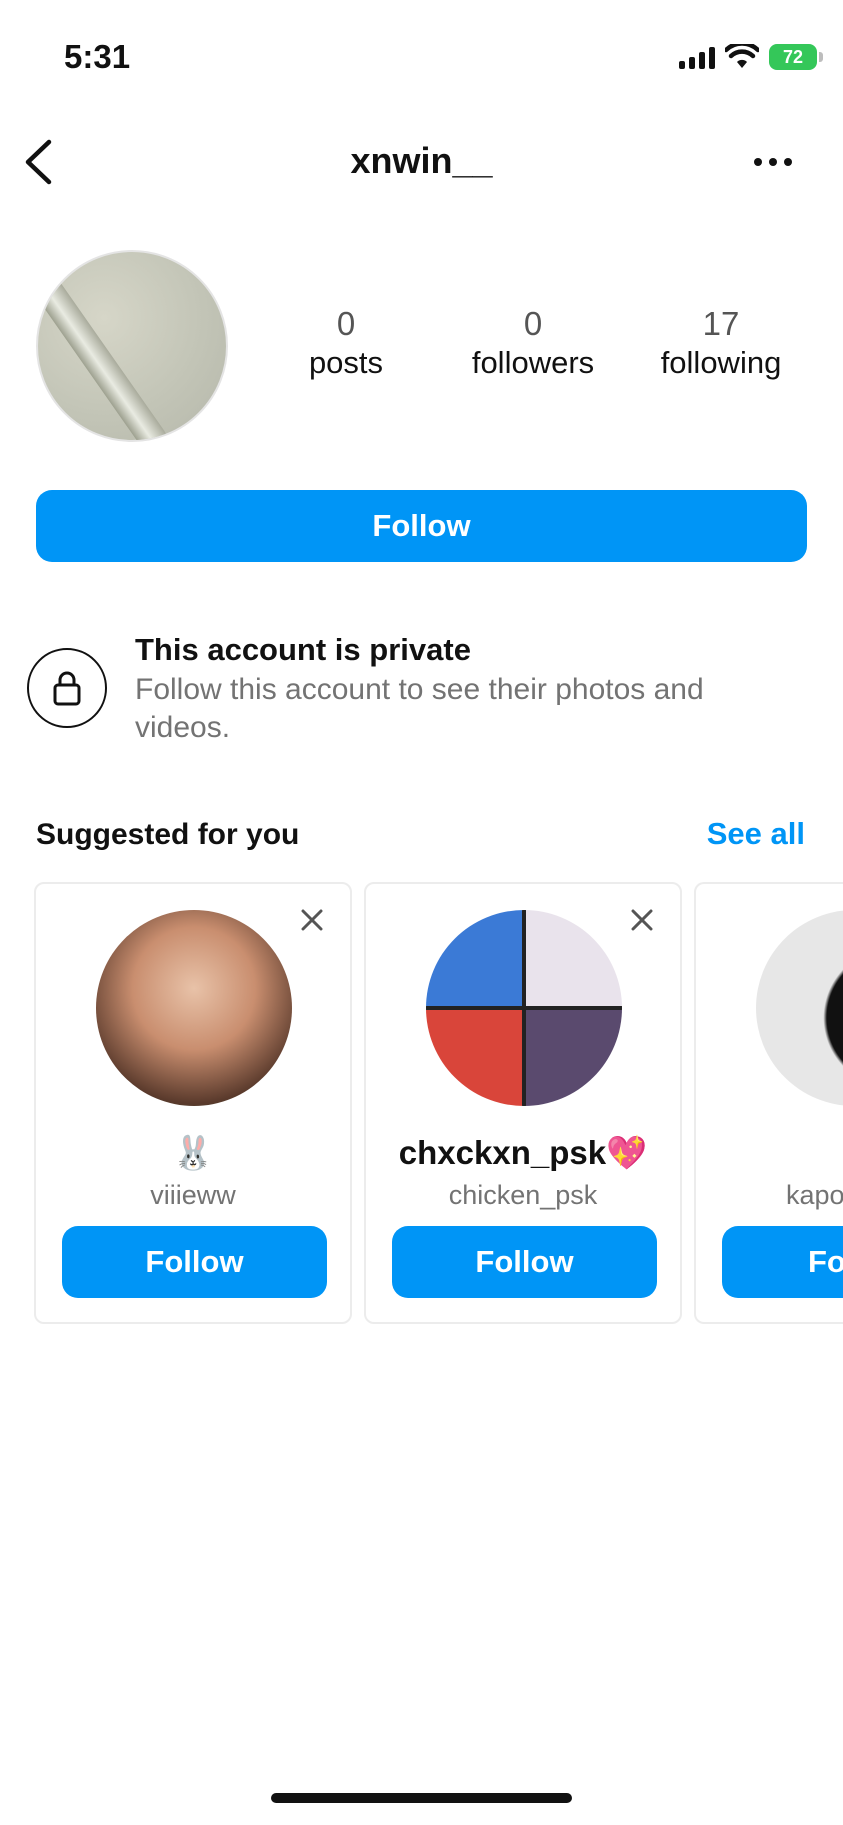  Describe the element at coordinates (756, 834) in the screenshot. I see `see-all-link: See all` at that location.